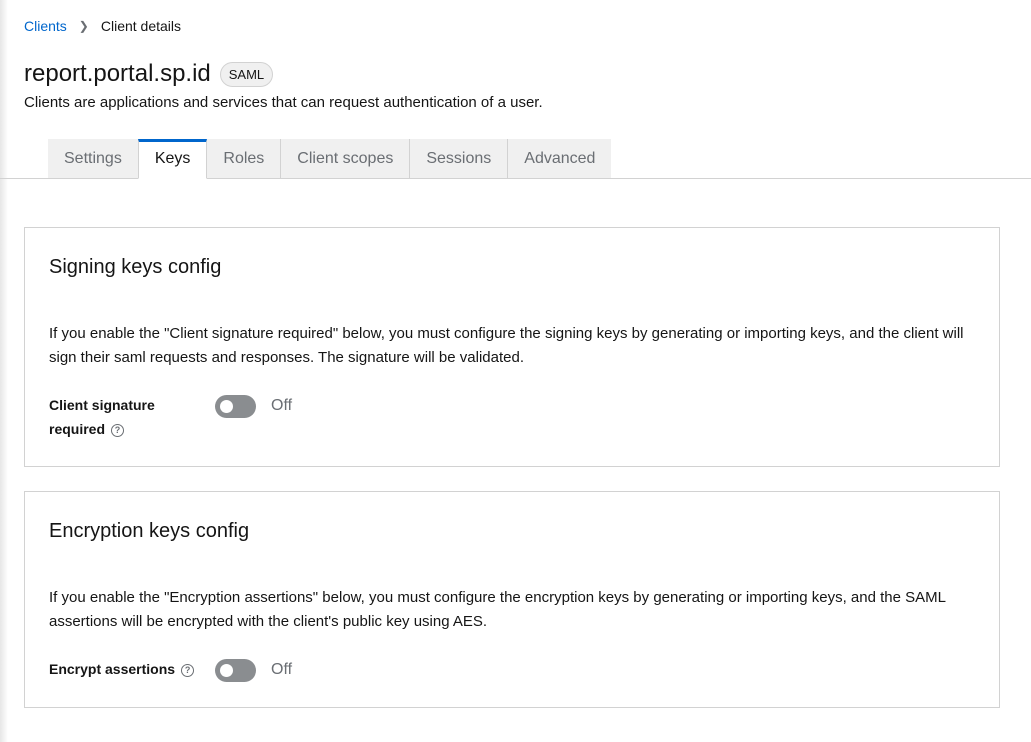 The image size is (1031, 742). Describe the element at coordinates (149, 531) in the screenshot. I see `encryption-keys-title: Encryption keys config` at that location.